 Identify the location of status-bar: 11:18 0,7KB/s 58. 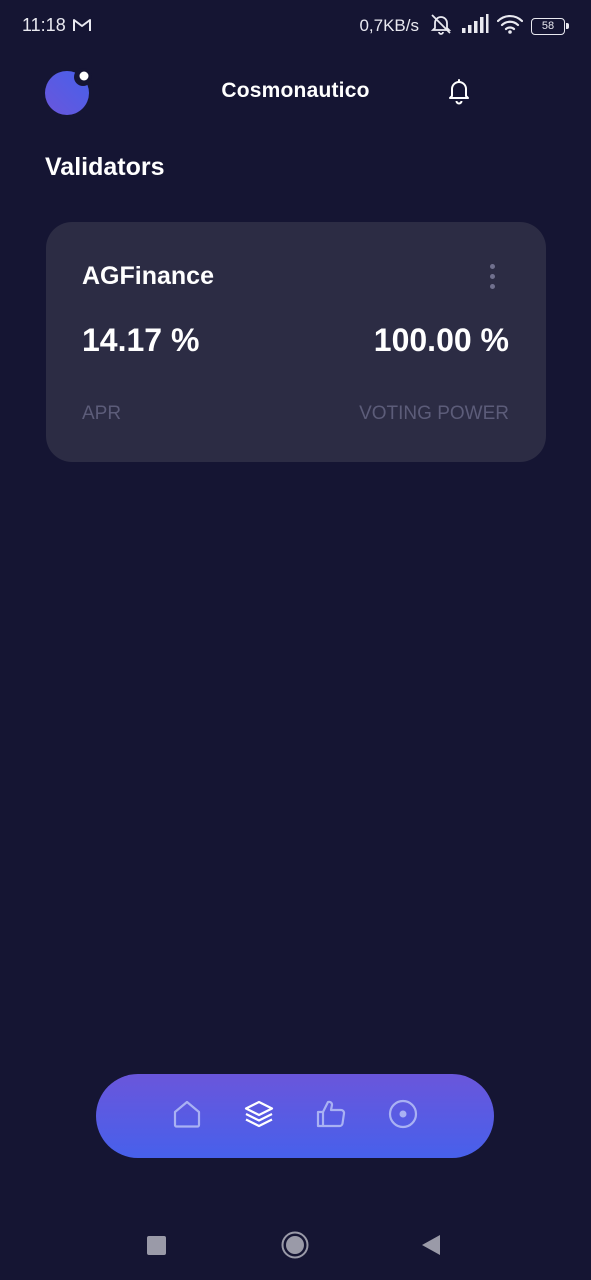
(295, 26).